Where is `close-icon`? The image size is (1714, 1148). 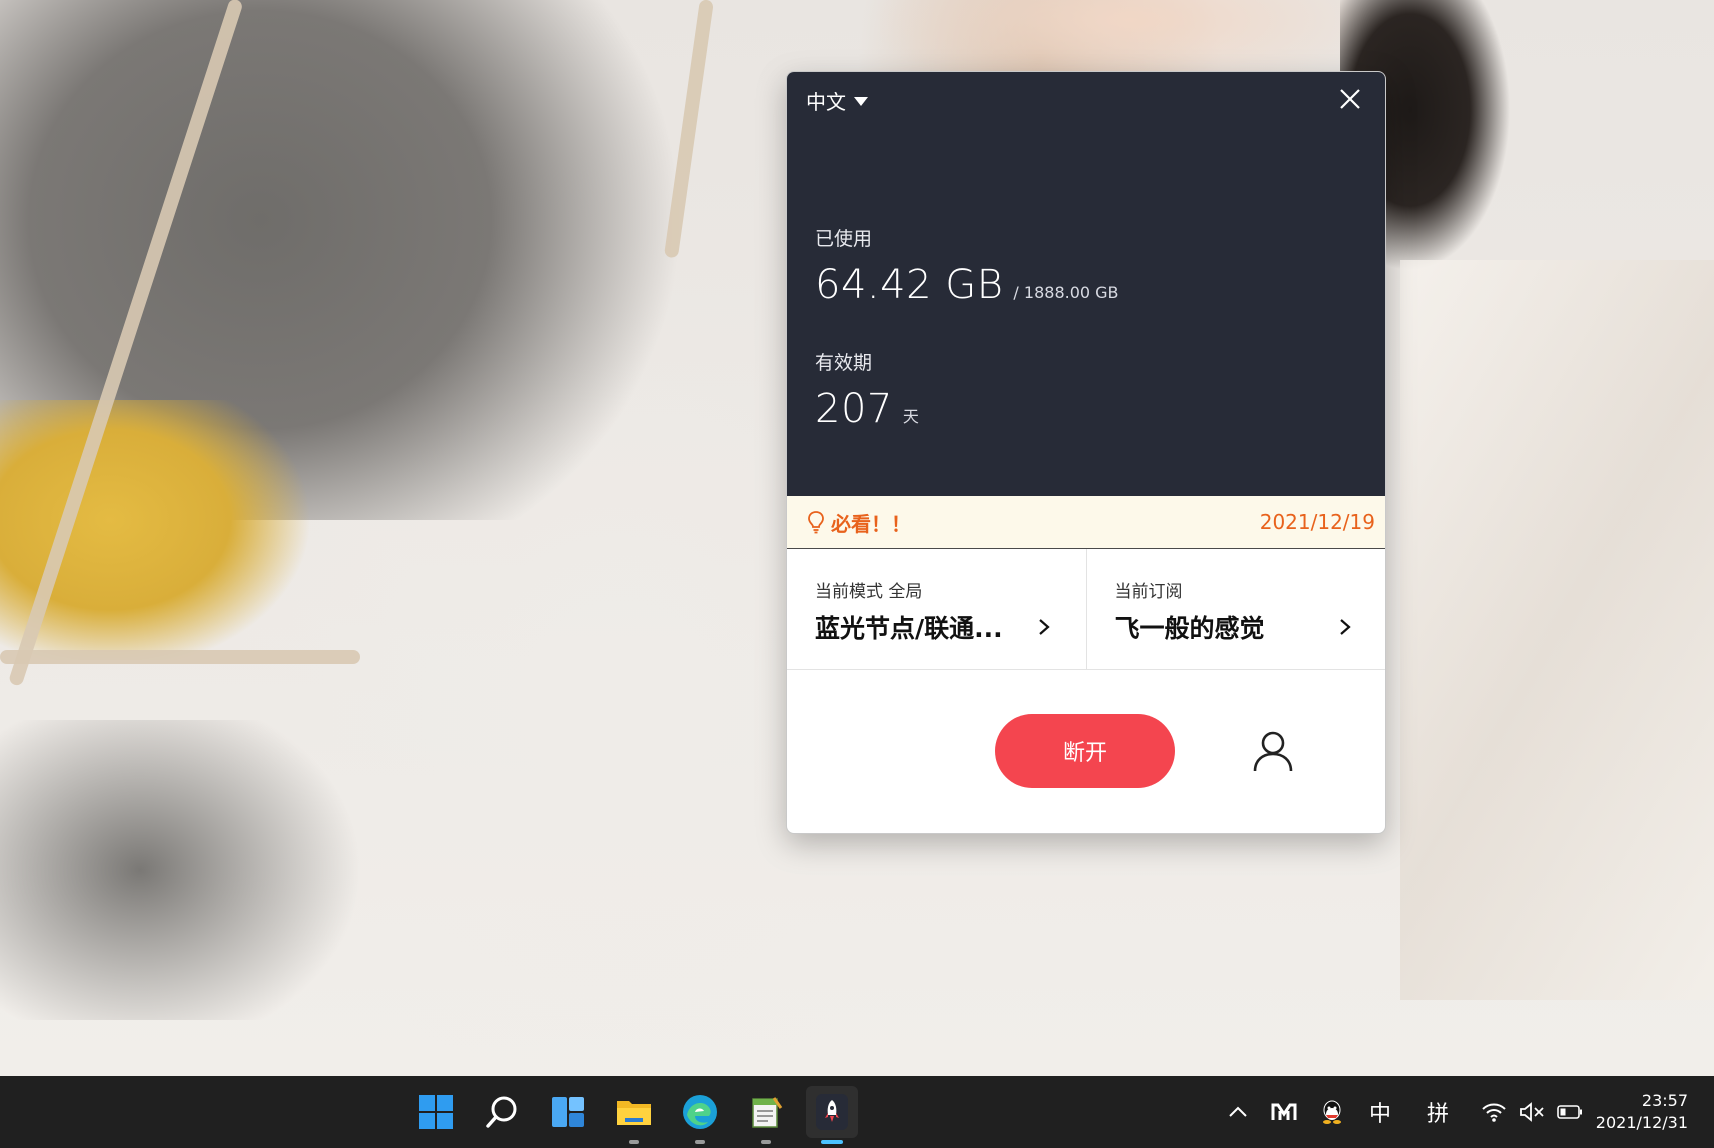 close-icon is located at coordinates (1350, 99).